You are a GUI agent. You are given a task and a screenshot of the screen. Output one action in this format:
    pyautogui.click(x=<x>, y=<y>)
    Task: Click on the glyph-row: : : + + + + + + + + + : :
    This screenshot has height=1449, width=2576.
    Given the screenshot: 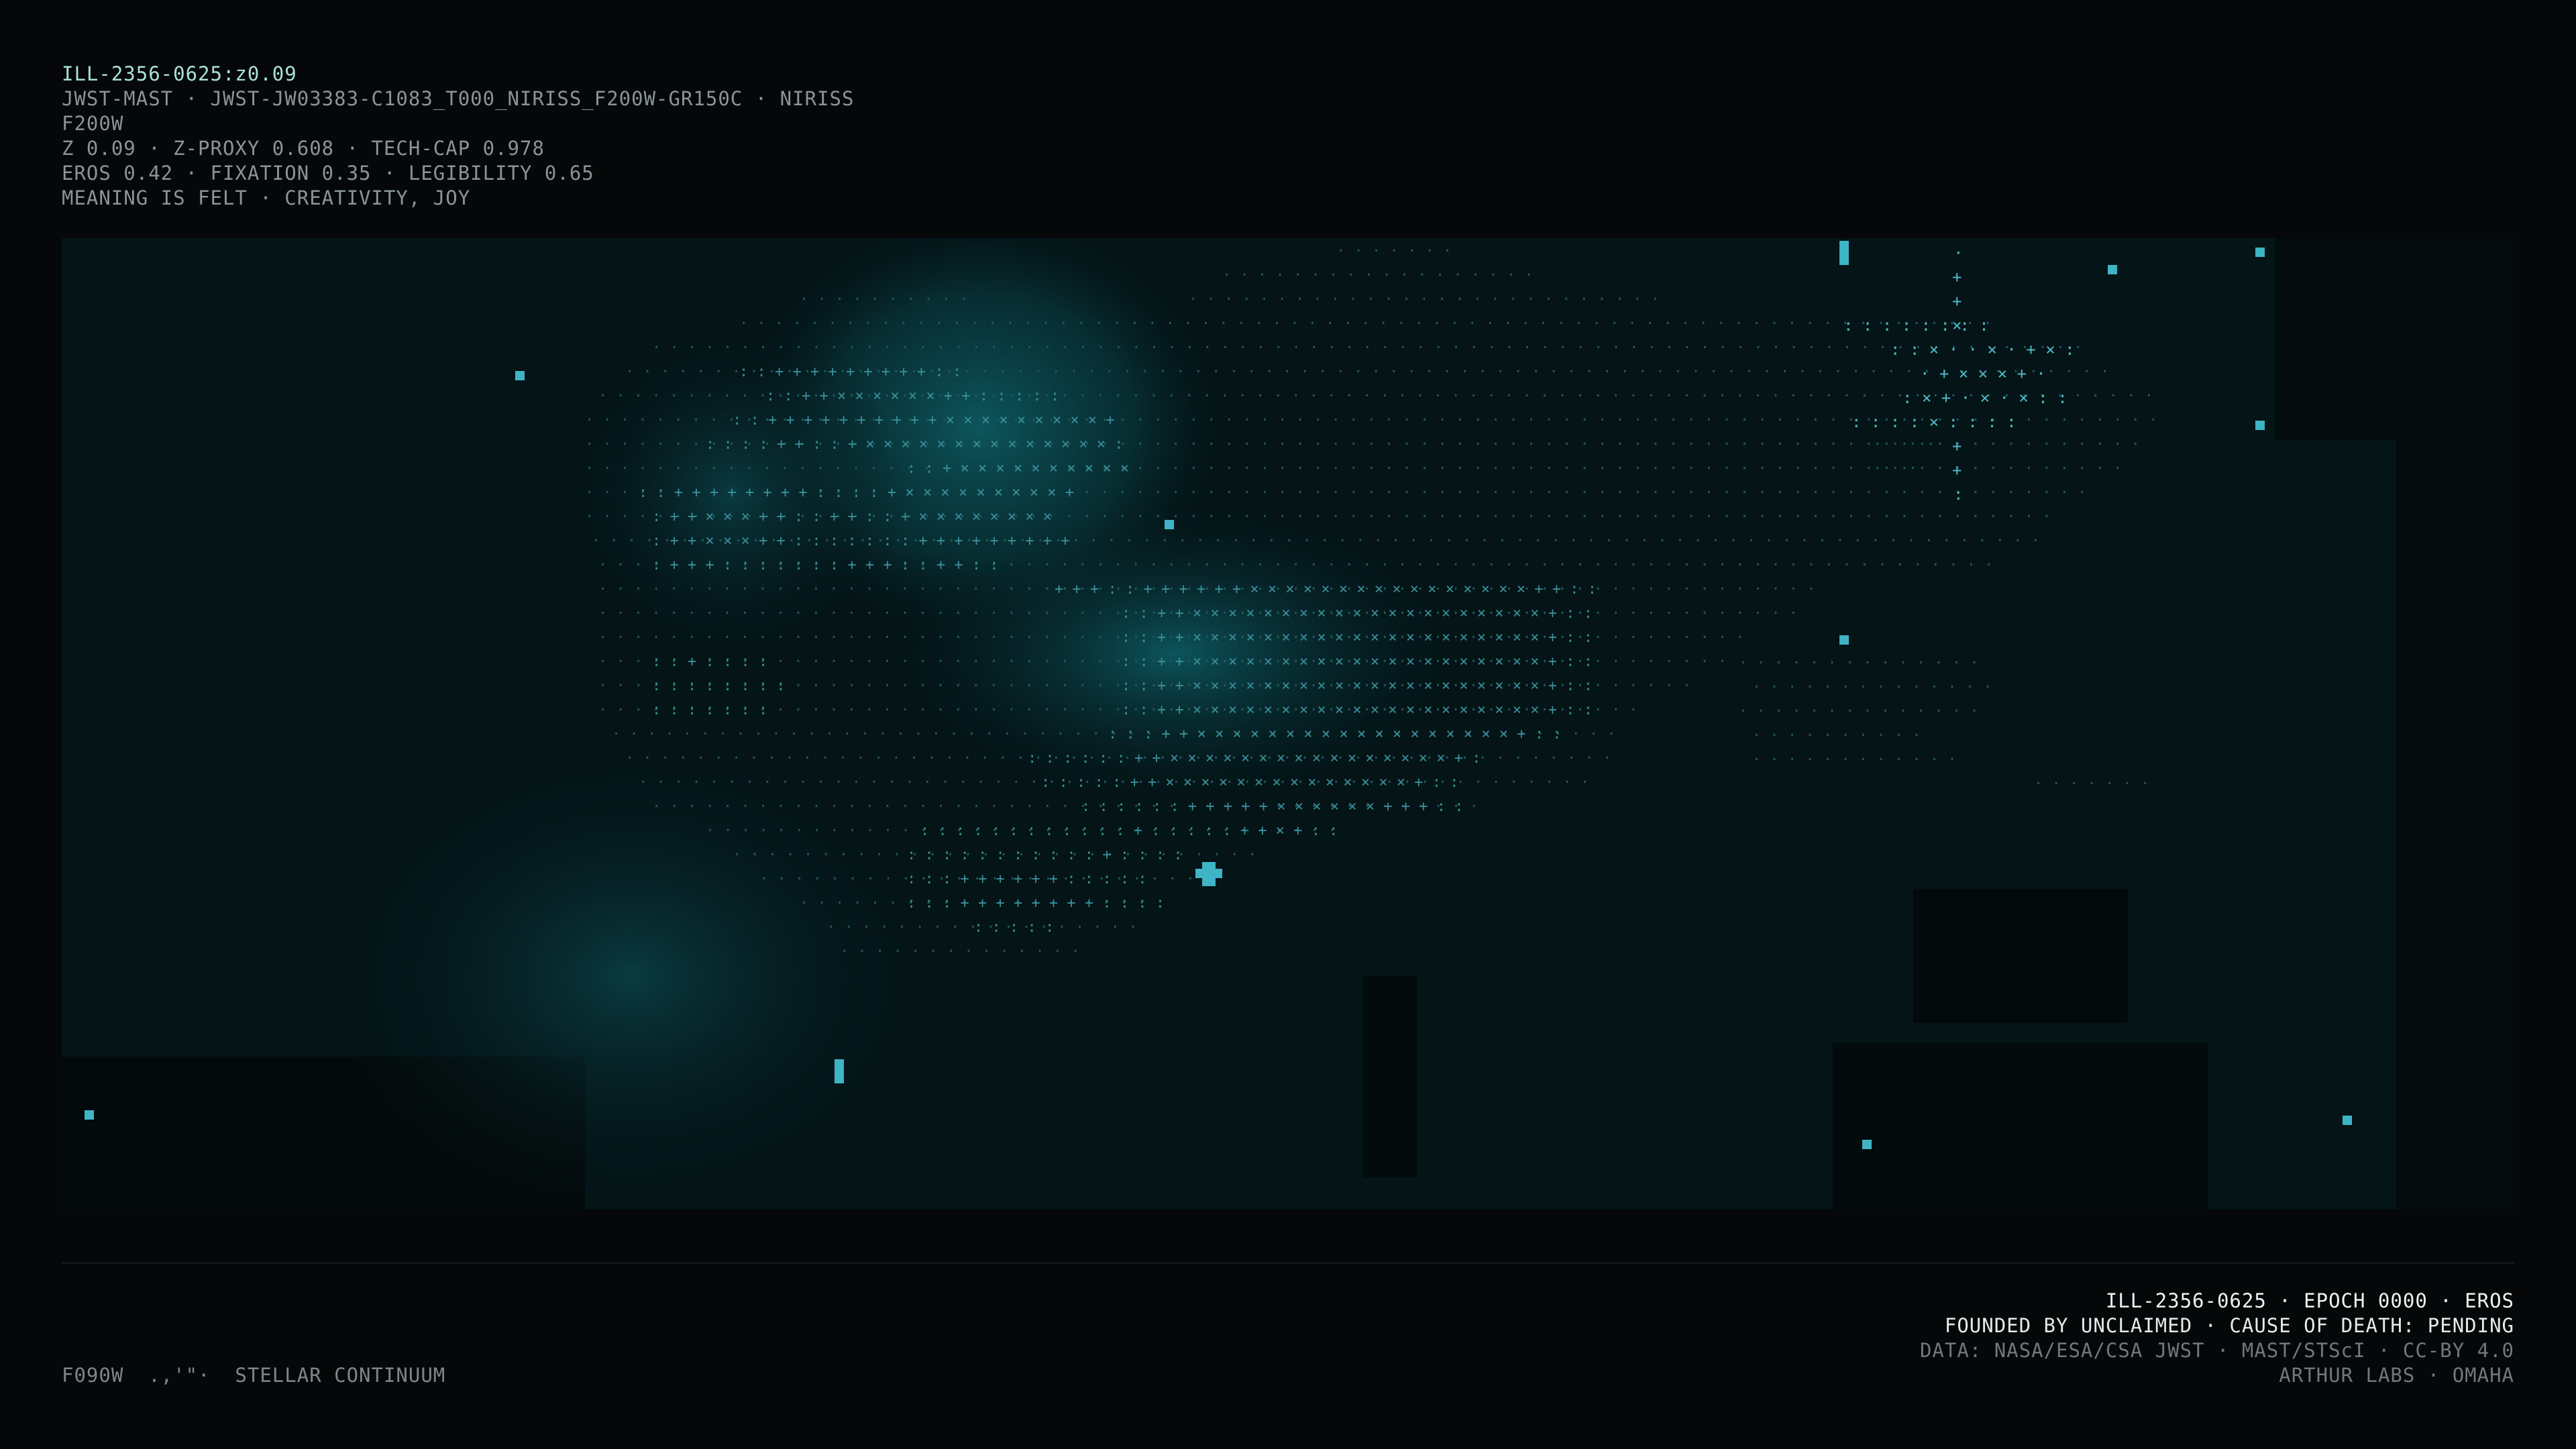 What is the action you would take?
    pyautogui.click(x=850, y=372)
    